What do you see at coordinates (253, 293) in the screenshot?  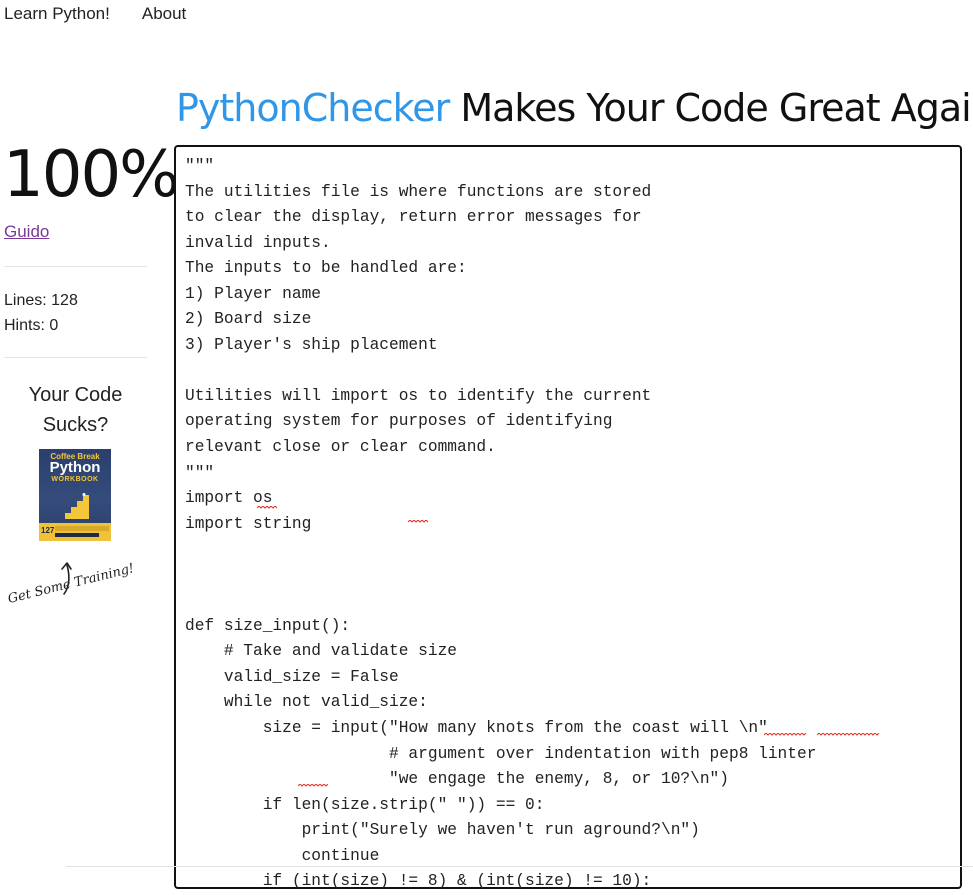 I see `code-line: 1) Player name` at bounding box center [253, 293].